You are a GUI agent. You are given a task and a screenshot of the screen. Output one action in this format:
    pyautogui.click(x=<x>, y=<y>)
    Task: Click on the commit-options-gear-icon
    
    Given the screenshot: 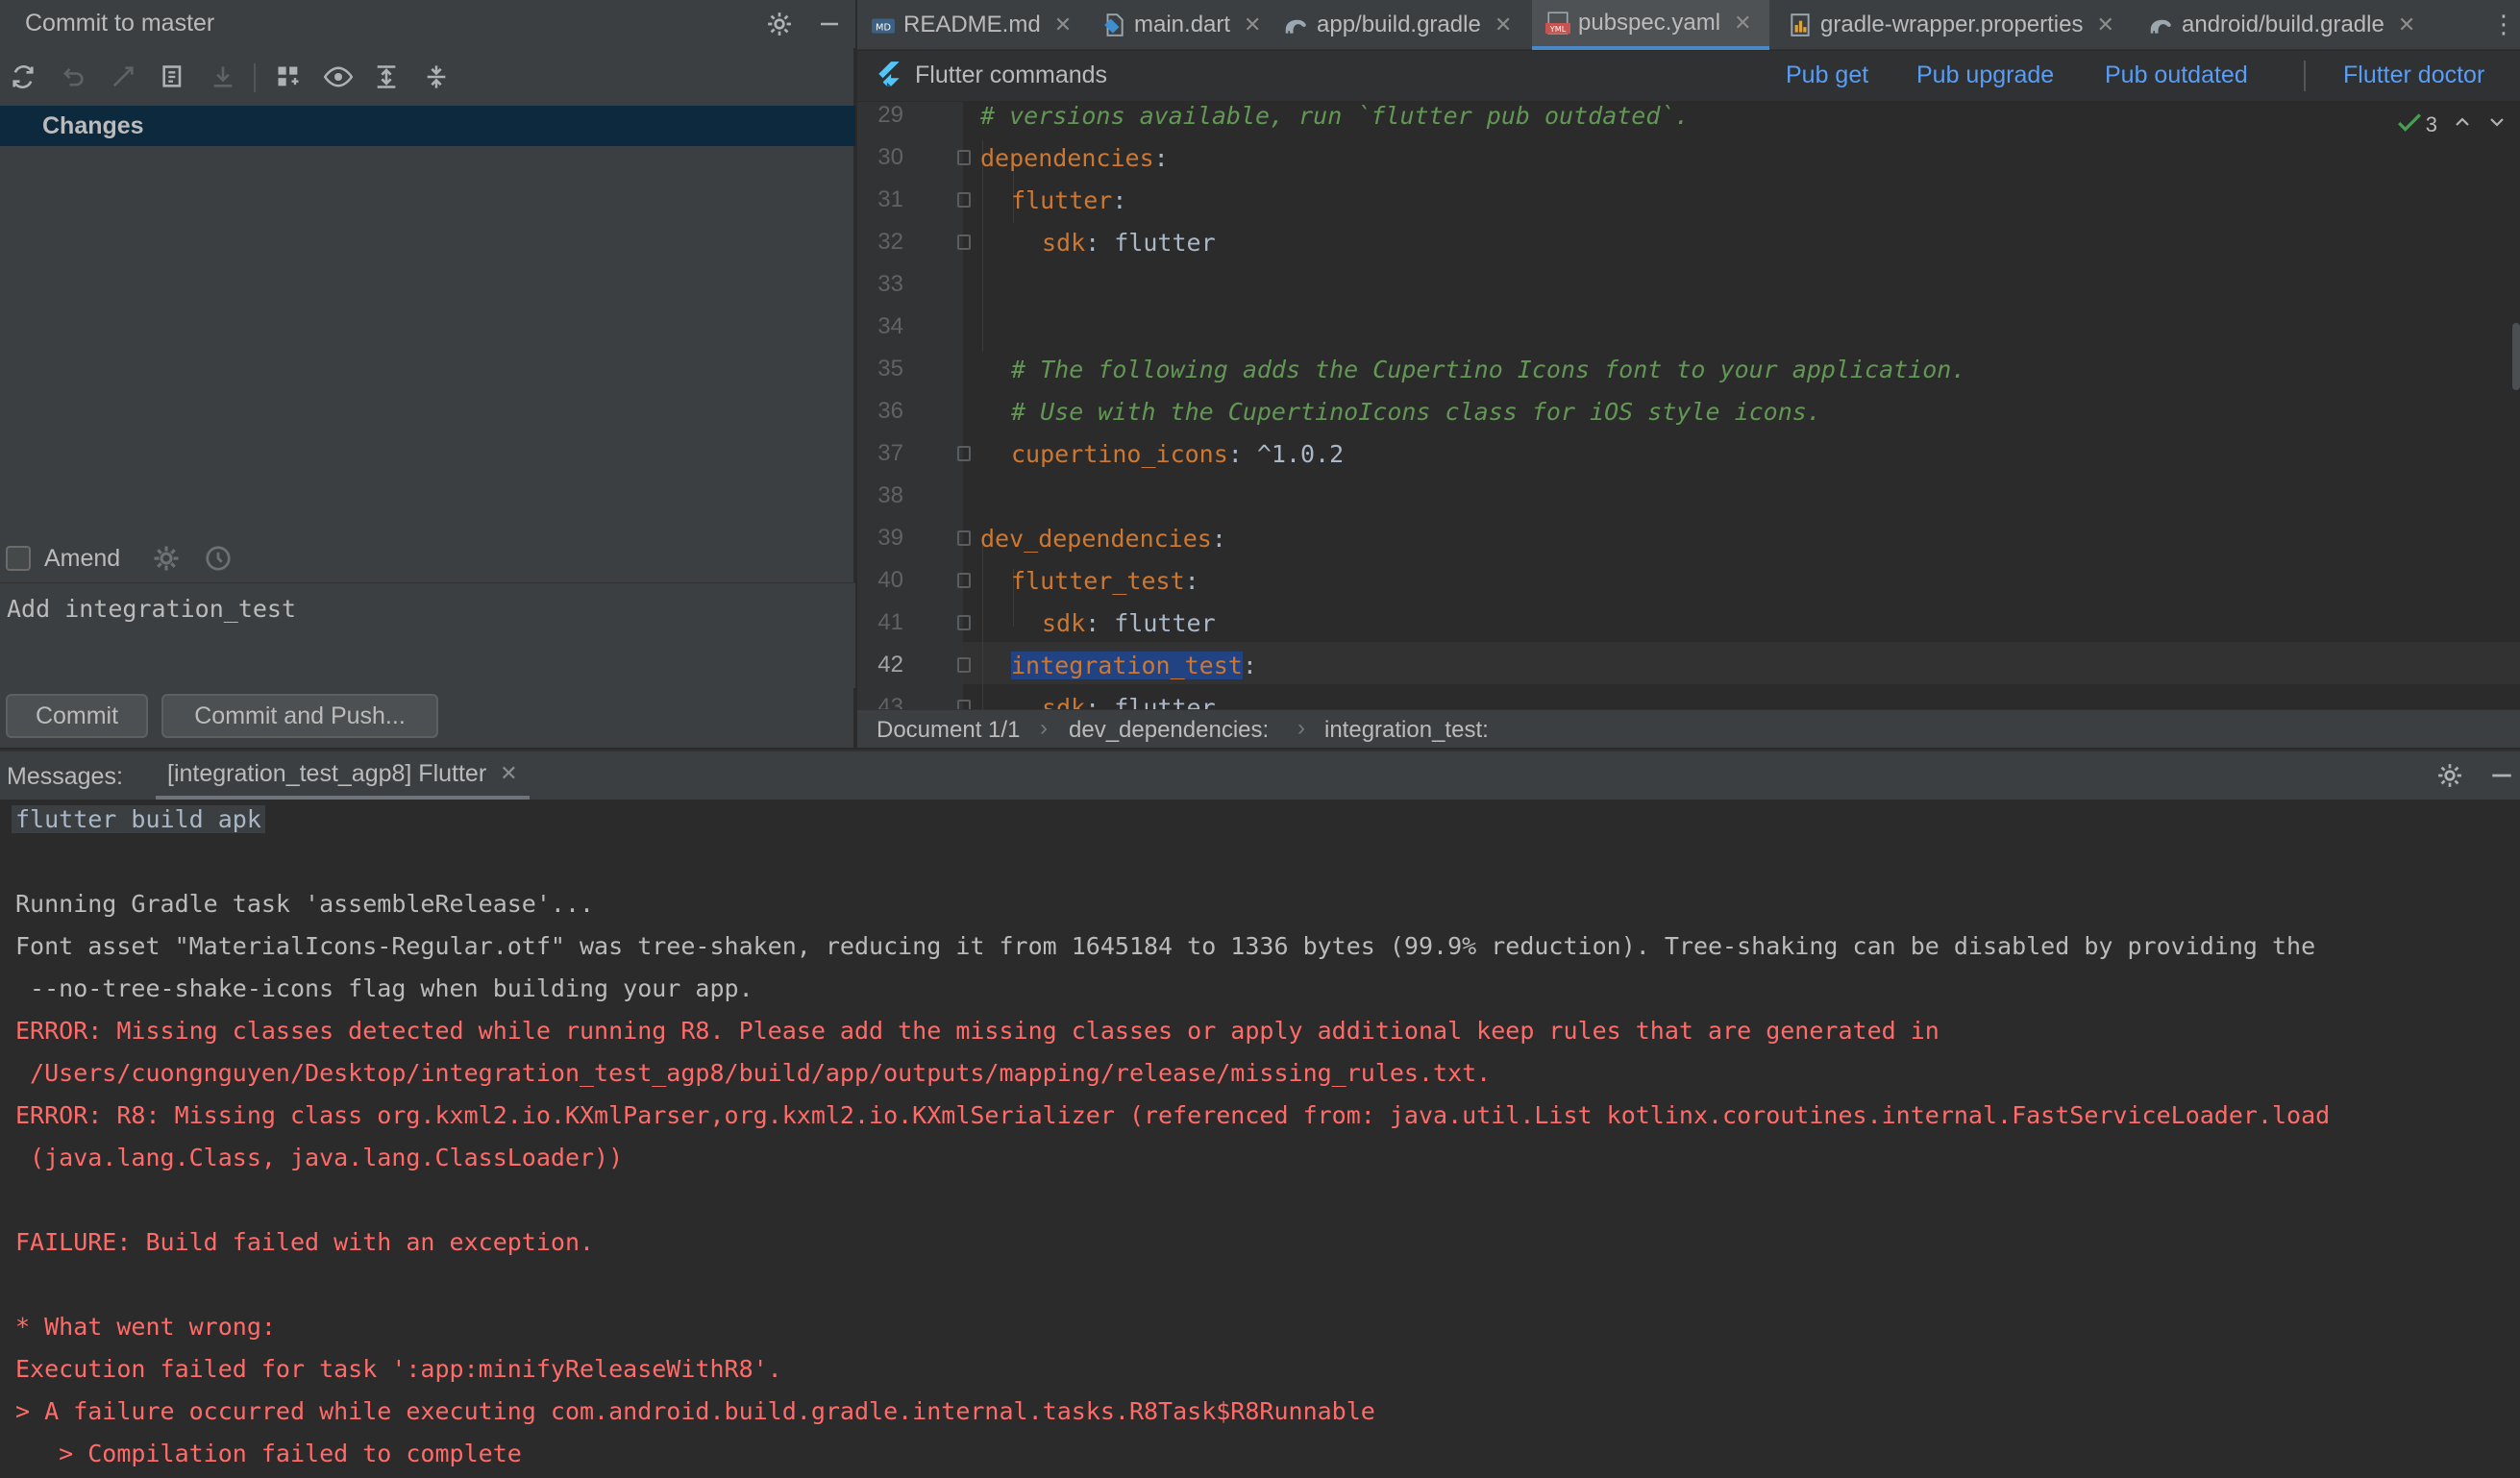 What is the action you would take?
    pyautogui.click(x=167, y=561)
    